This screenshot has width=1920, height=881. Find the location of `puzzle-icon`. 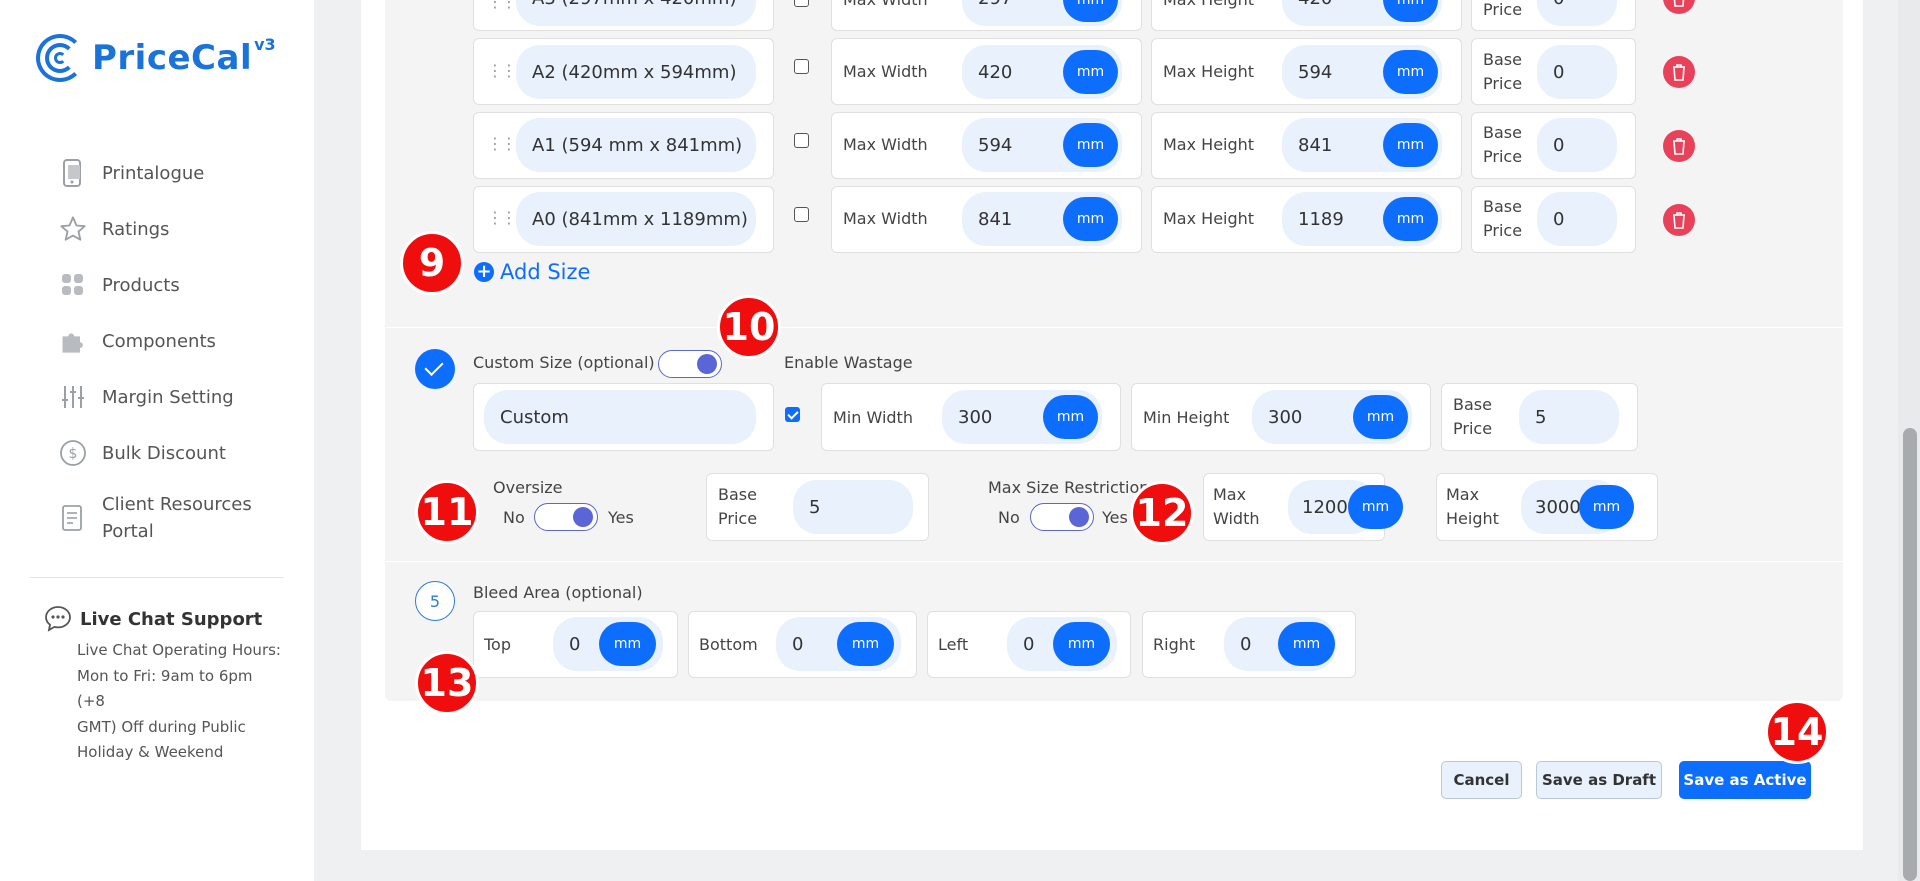

puzzle-icon is located at coordinates (73, 341).